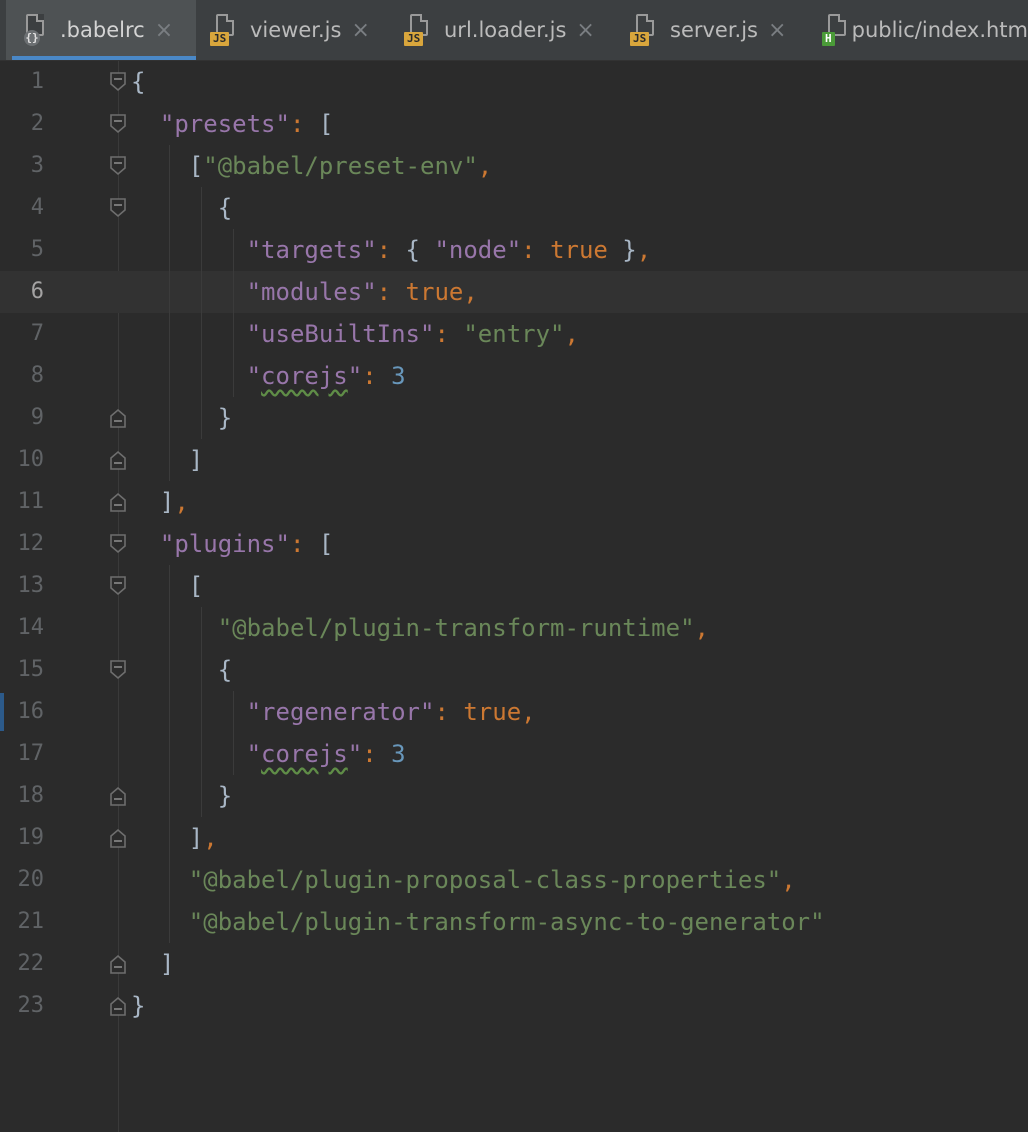 The image size is (1028, 1132). What do you see at coordinates (37, 123) in the screenshot?
I see `line-number: 2` at bounding box center [37, 123].